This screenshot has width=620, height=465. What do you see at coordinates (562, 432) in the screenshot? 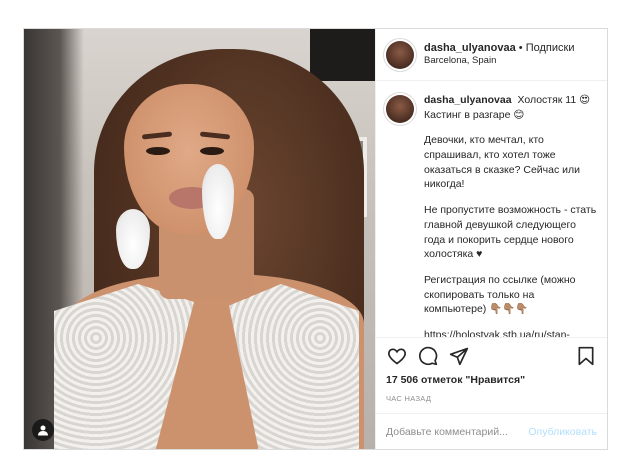
I see `publish-button: Опубликовать` at bounding box center [562, 432].